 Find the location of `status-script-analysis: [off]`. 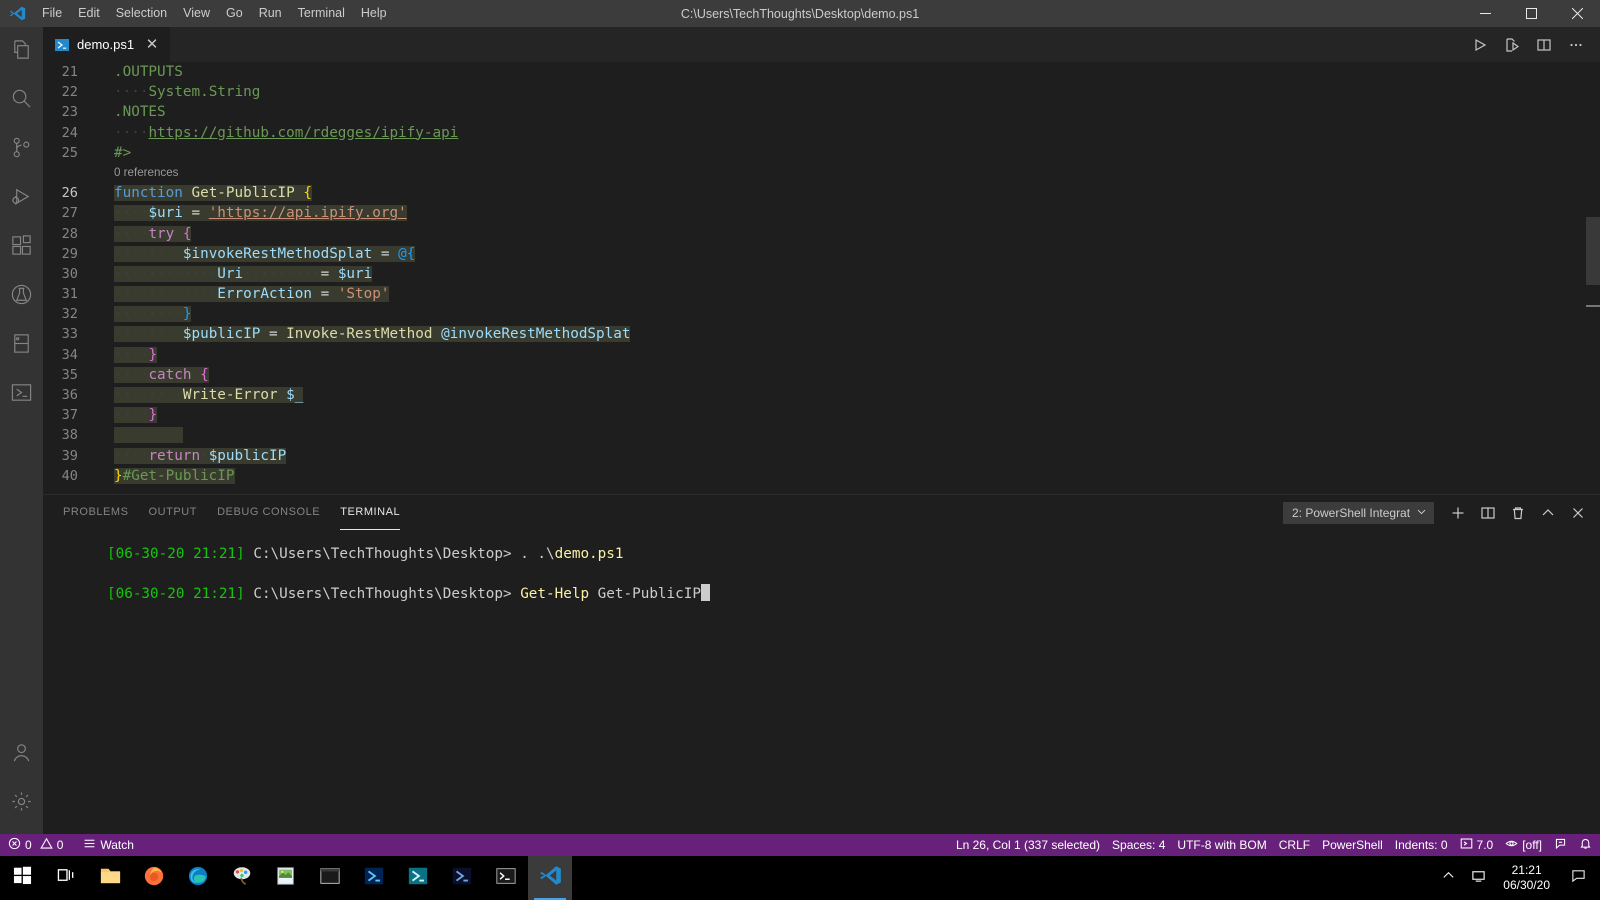

status-script-analysis: [off] is located at coordinates (1523, 845).